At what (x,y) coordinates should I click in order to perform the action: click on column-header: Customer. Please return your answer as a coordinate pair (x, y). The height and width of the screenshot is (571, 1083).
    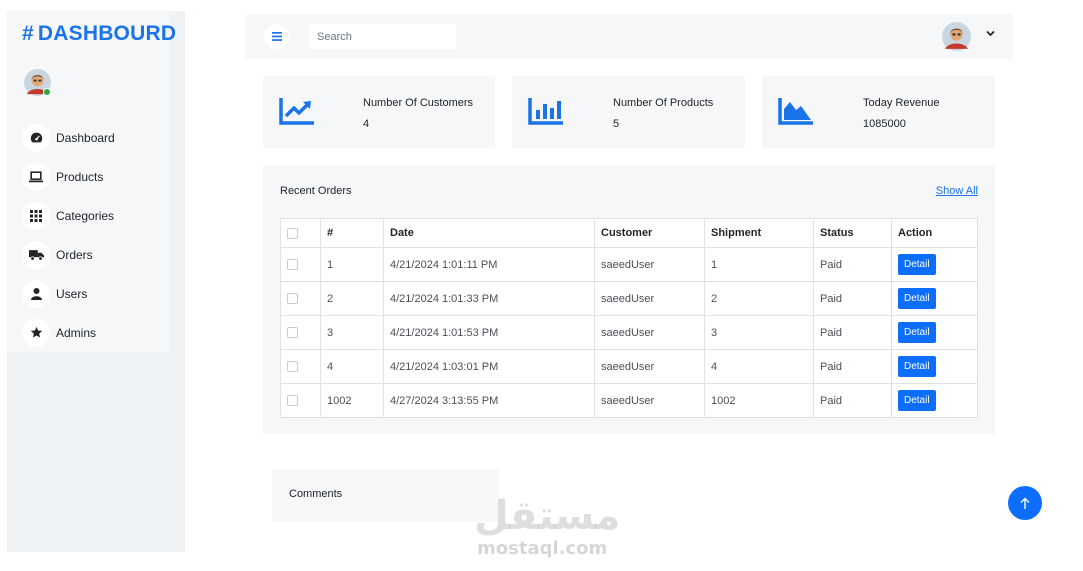
    Looking at the image, I should click on (649, 233).